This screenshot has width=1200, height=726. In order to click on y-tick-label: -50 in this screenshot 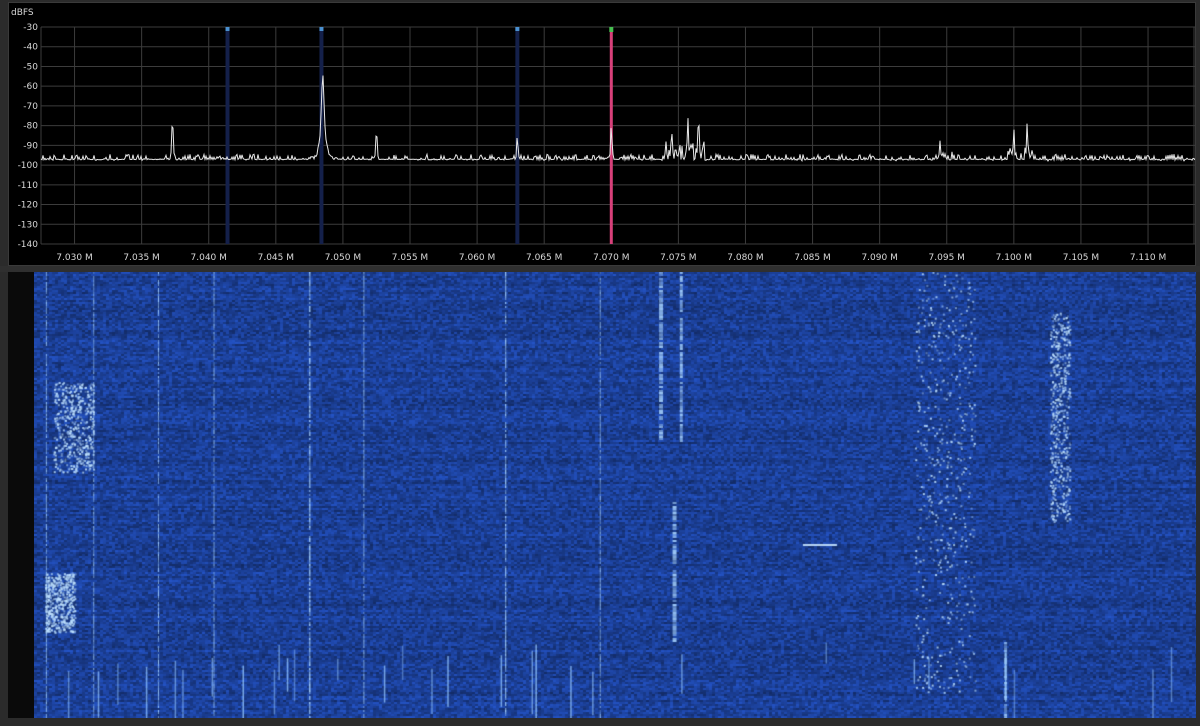, I will do `click(30, 67)`.